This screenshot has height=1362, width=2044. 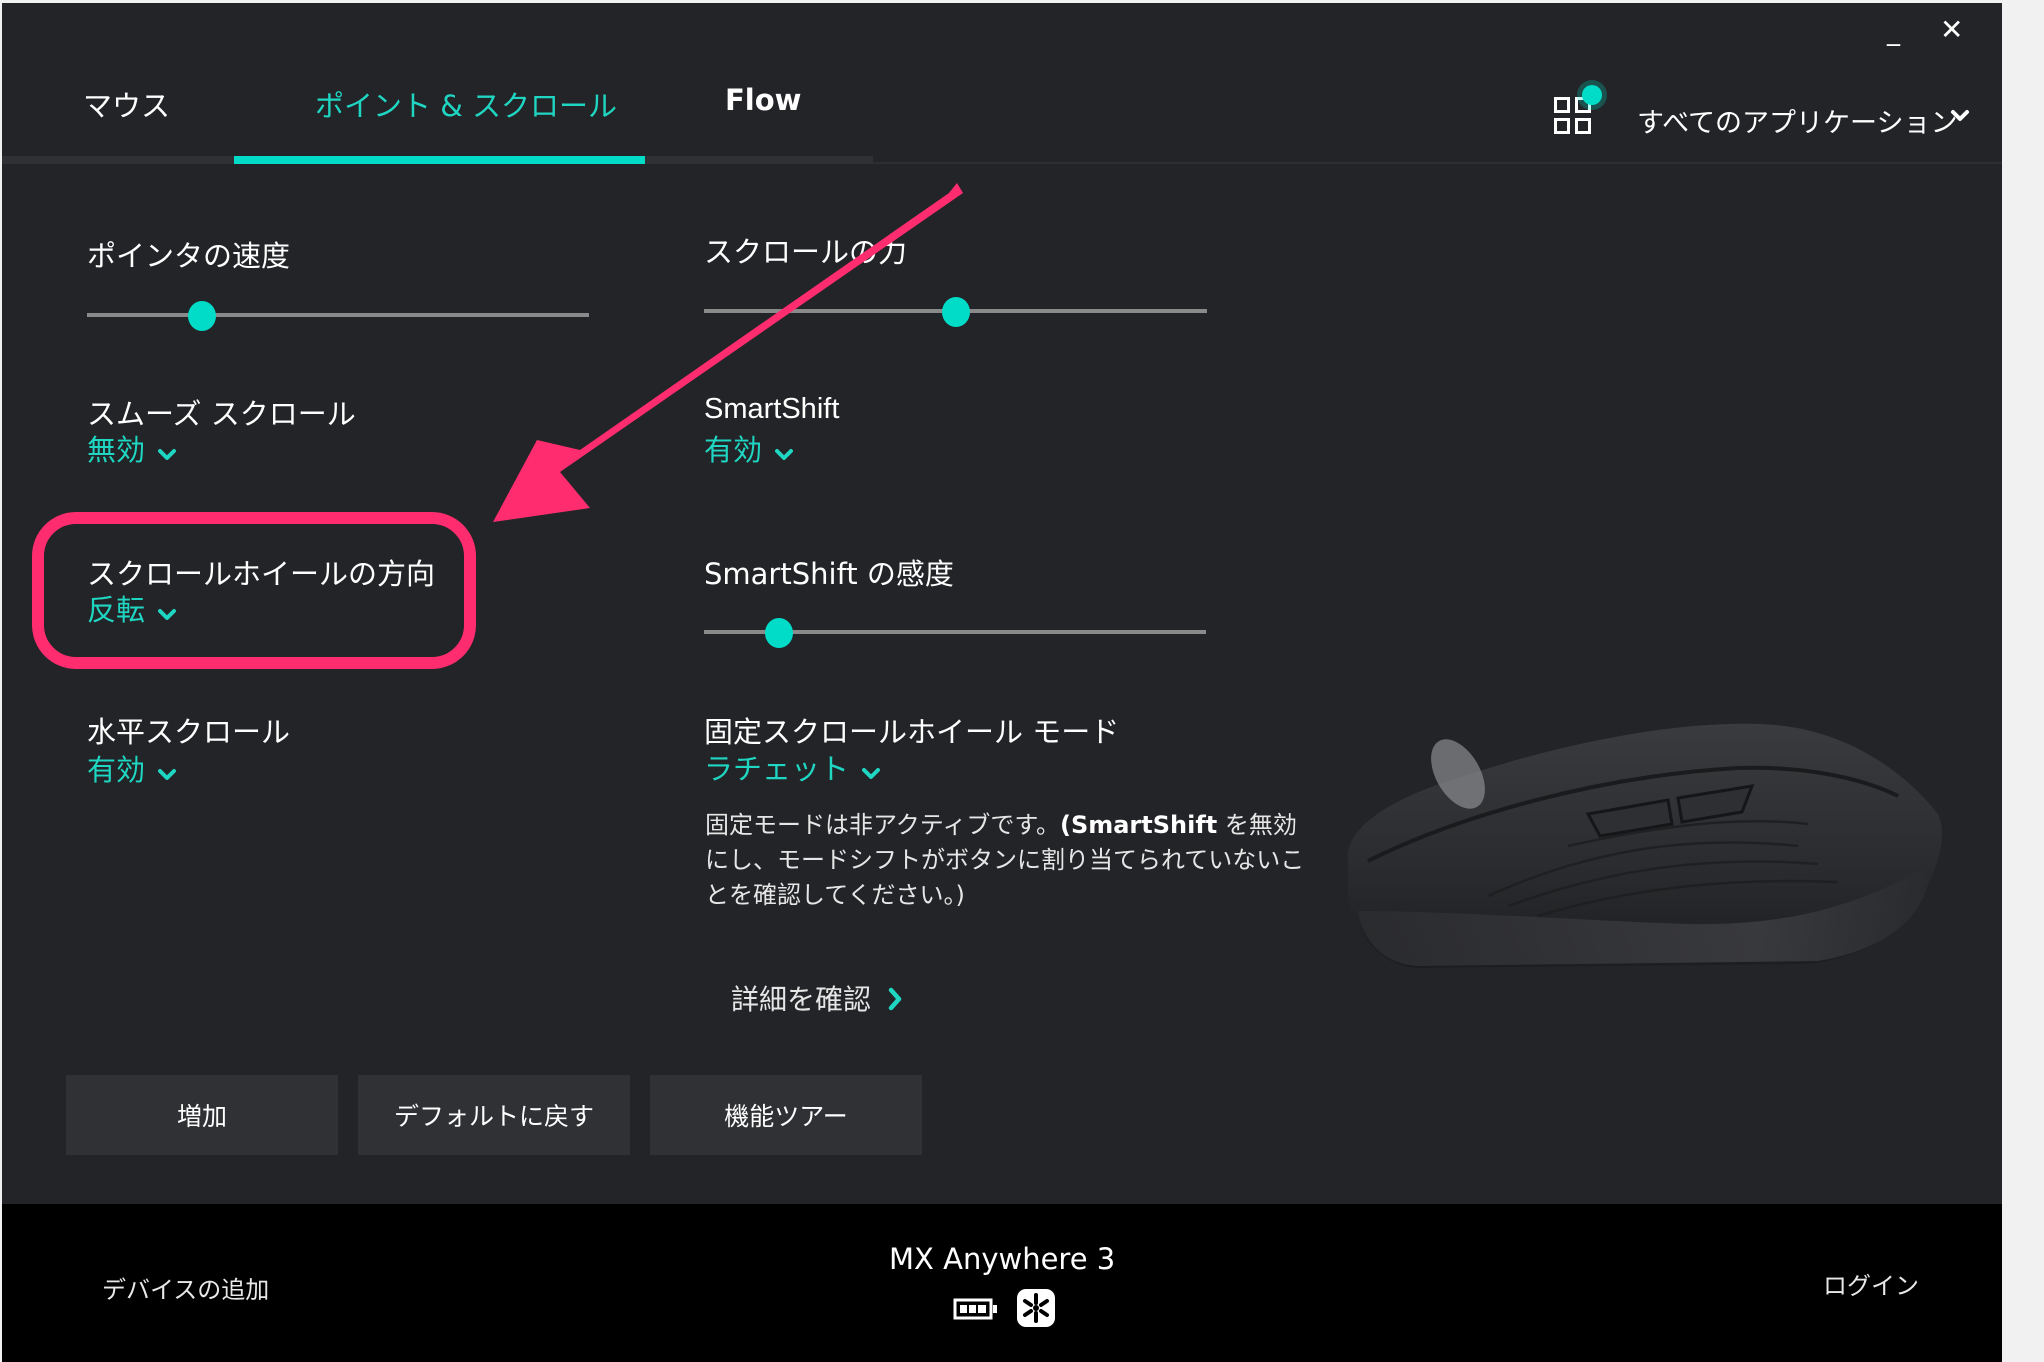 I want to click on smooth-scroll-dropdown: 無効, so click(x=132, y=448).